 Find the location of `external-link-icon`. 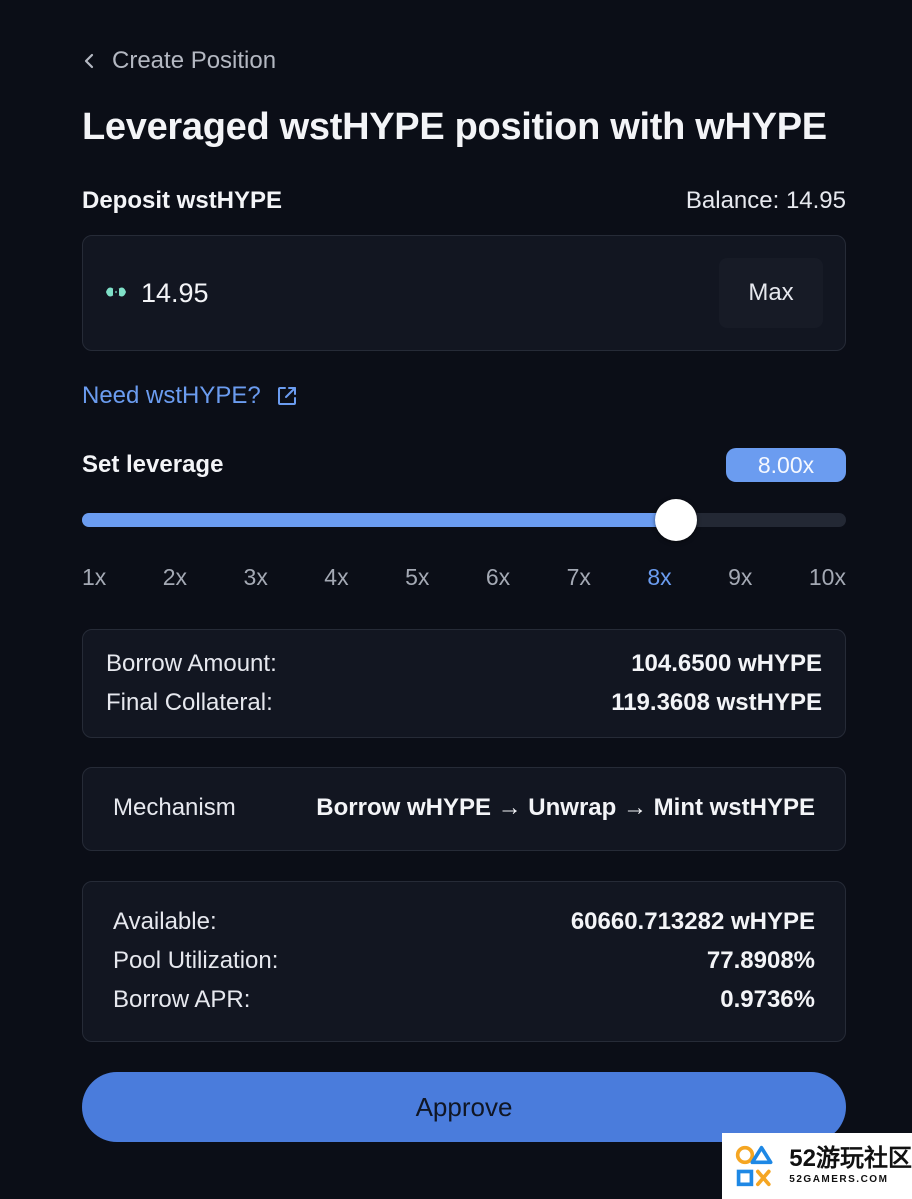

external-link-icon is located at coordinates (286, 396).